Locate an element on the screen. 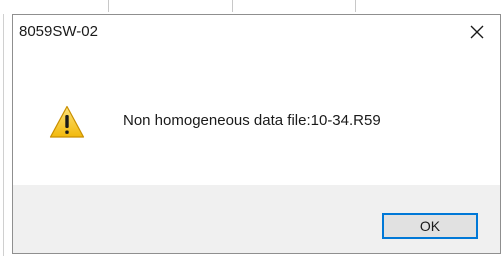 This screenshot has height=256, width=503. ok-button: OK is located at coordinates (430, 226).